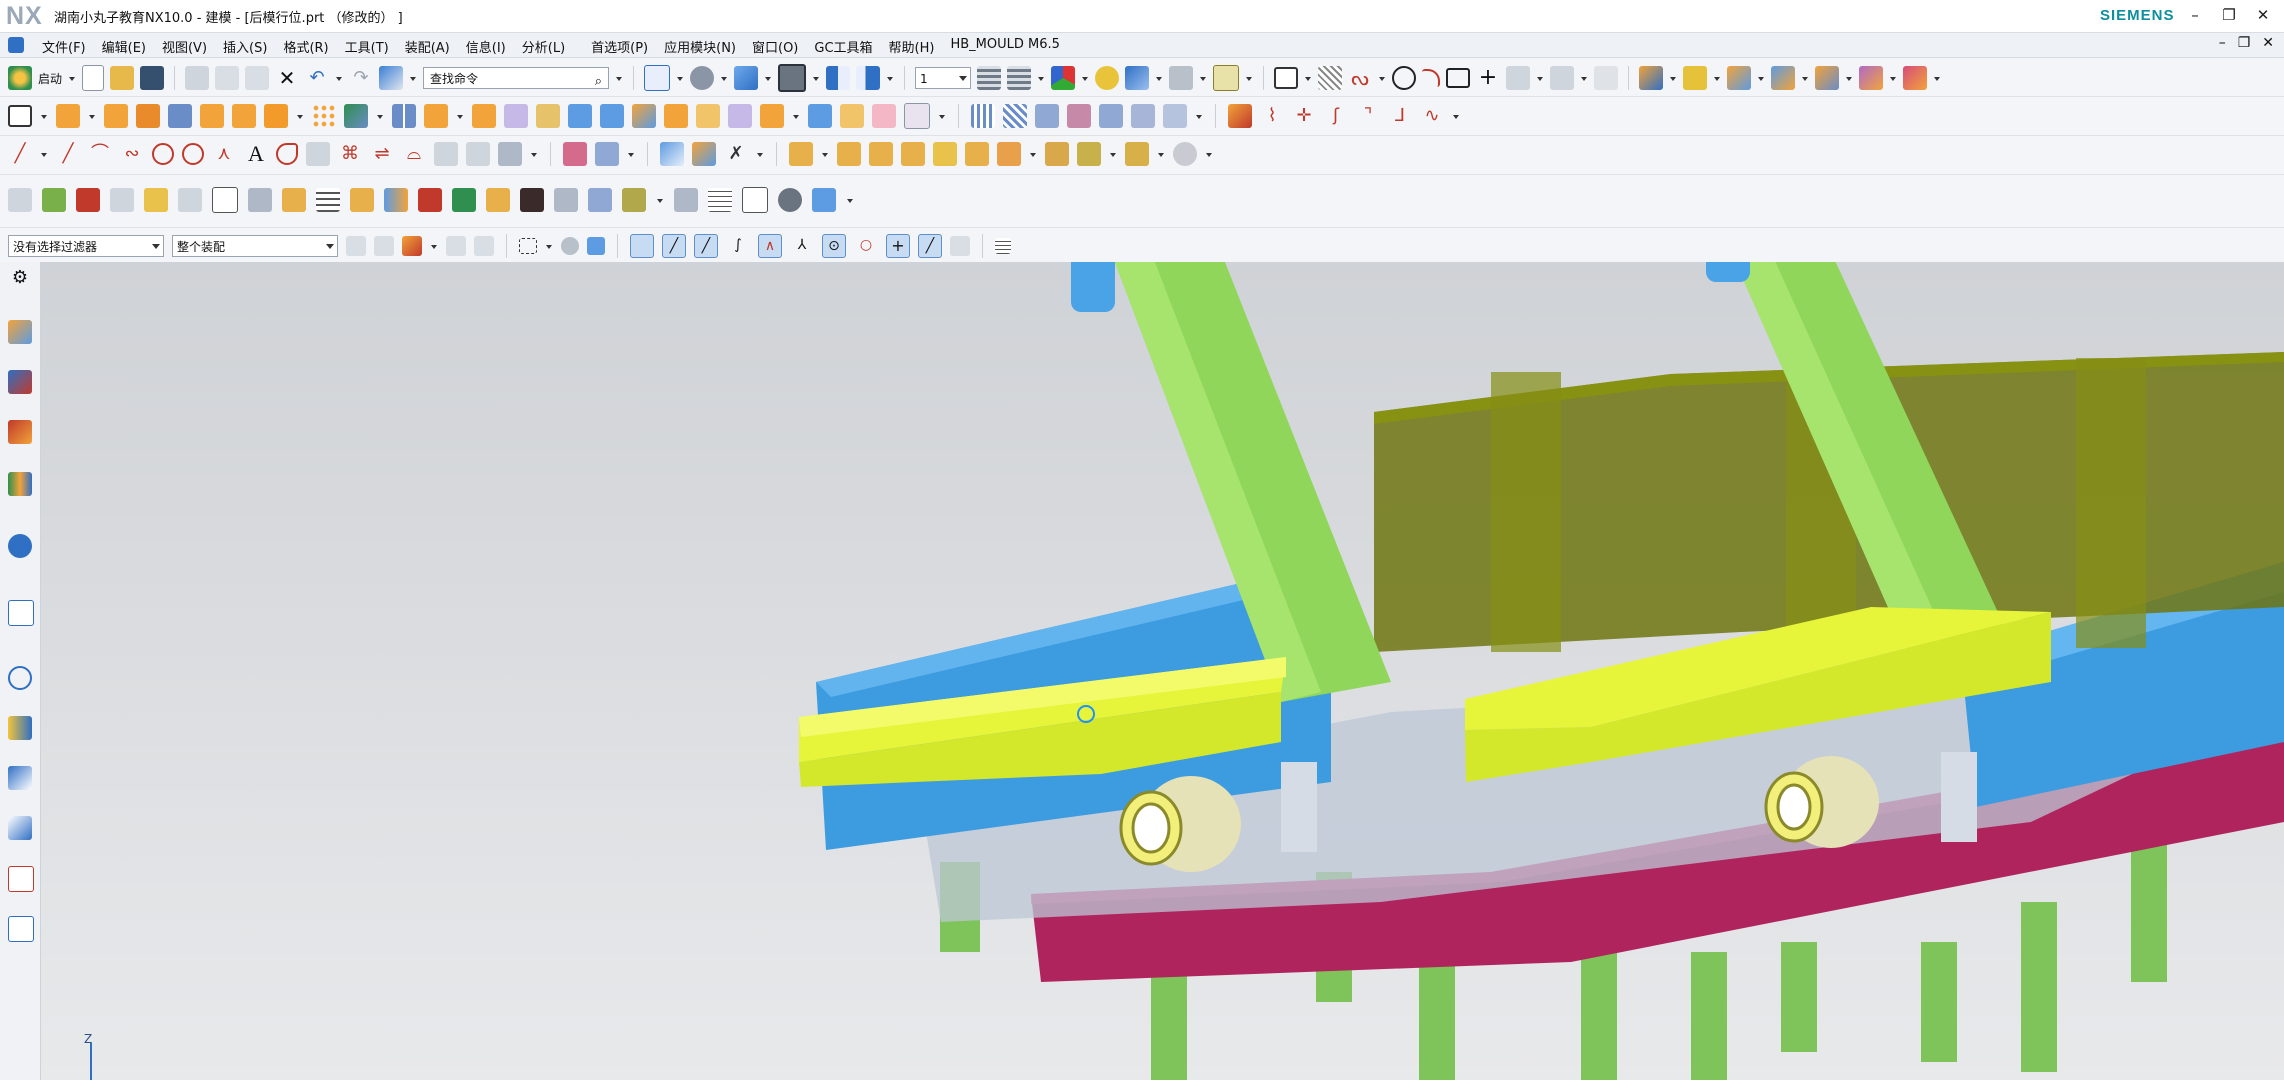 This screenshot has height=1080, width=2284. I want to click on mold-cavity-icon, so click(801, 154).